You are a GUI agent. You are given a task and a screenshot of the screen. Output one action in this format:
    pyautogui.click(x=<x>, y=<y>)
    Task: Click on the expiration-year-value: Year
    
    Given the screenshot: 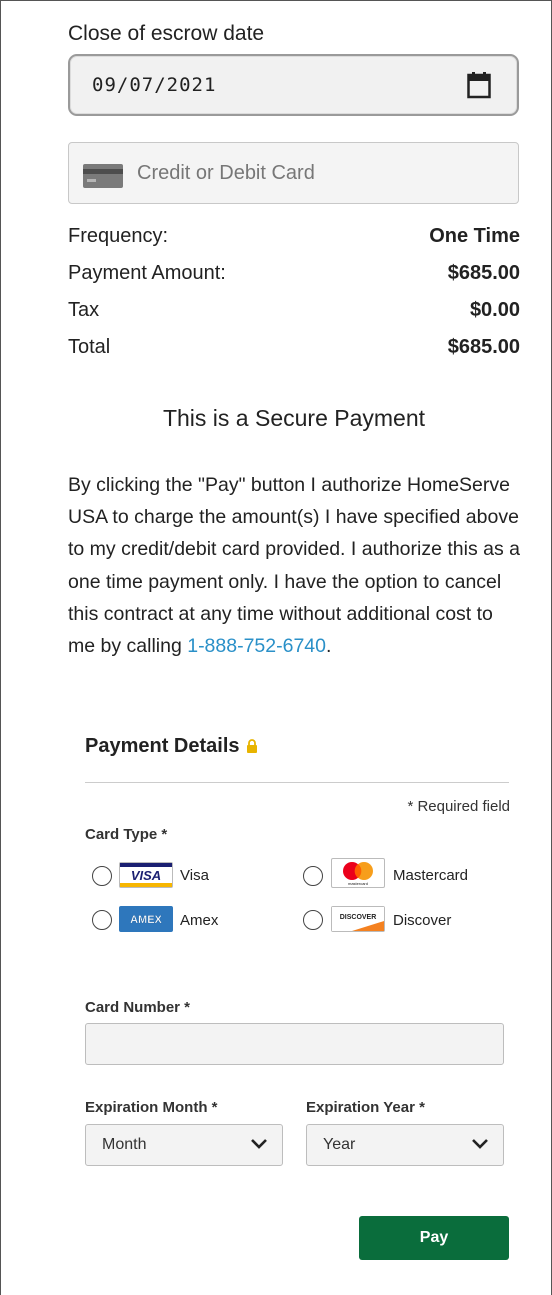 What is the action you would take?
    pyautogui.click(x=339, y=1144)
    